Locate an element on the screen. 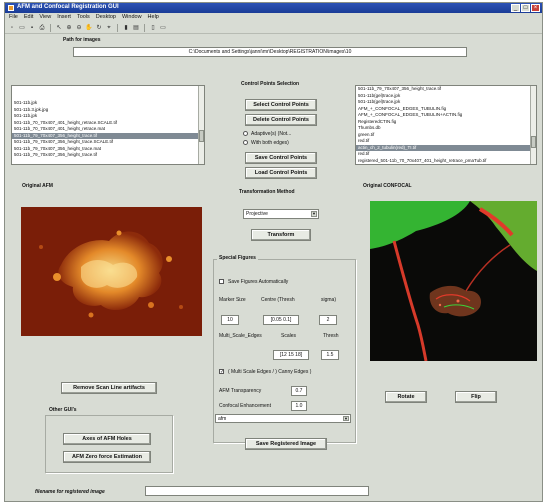 The width and height of the screenshot is (545, 502). afm-transparency-input: 0.7 is located at coordinates (299, 391).